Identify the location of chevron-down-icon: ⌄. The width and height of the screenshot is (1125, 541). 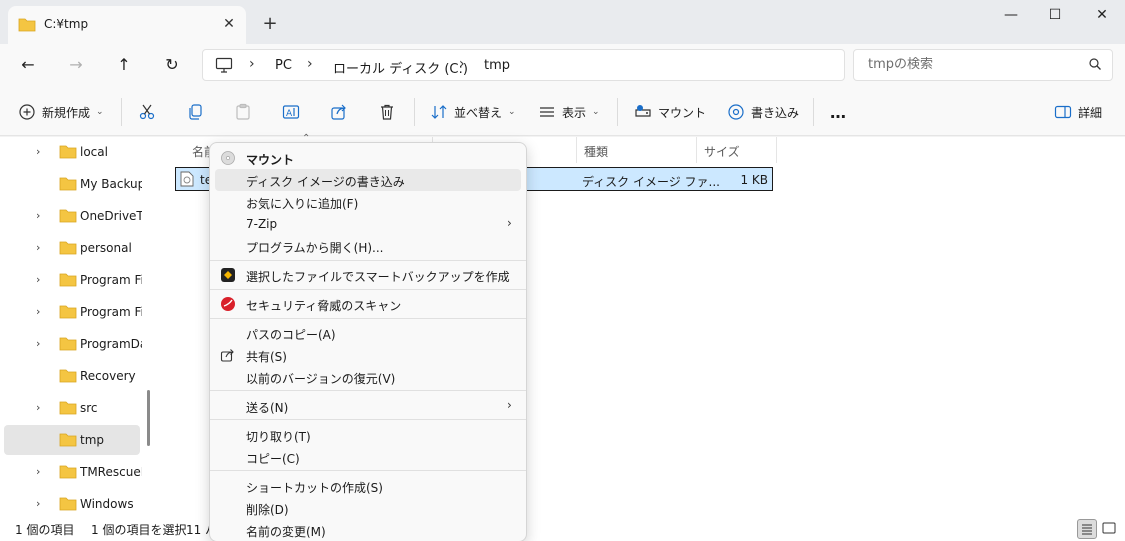
(100, 112).